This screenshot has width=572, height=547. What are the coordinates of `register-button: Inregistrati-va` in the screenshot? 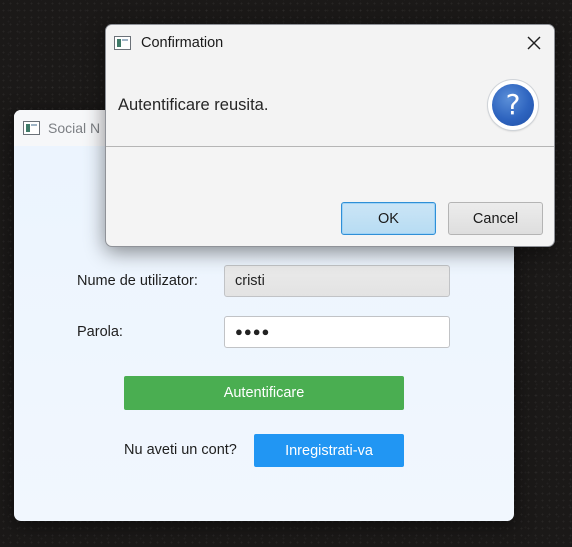 It's located at (329, 450).